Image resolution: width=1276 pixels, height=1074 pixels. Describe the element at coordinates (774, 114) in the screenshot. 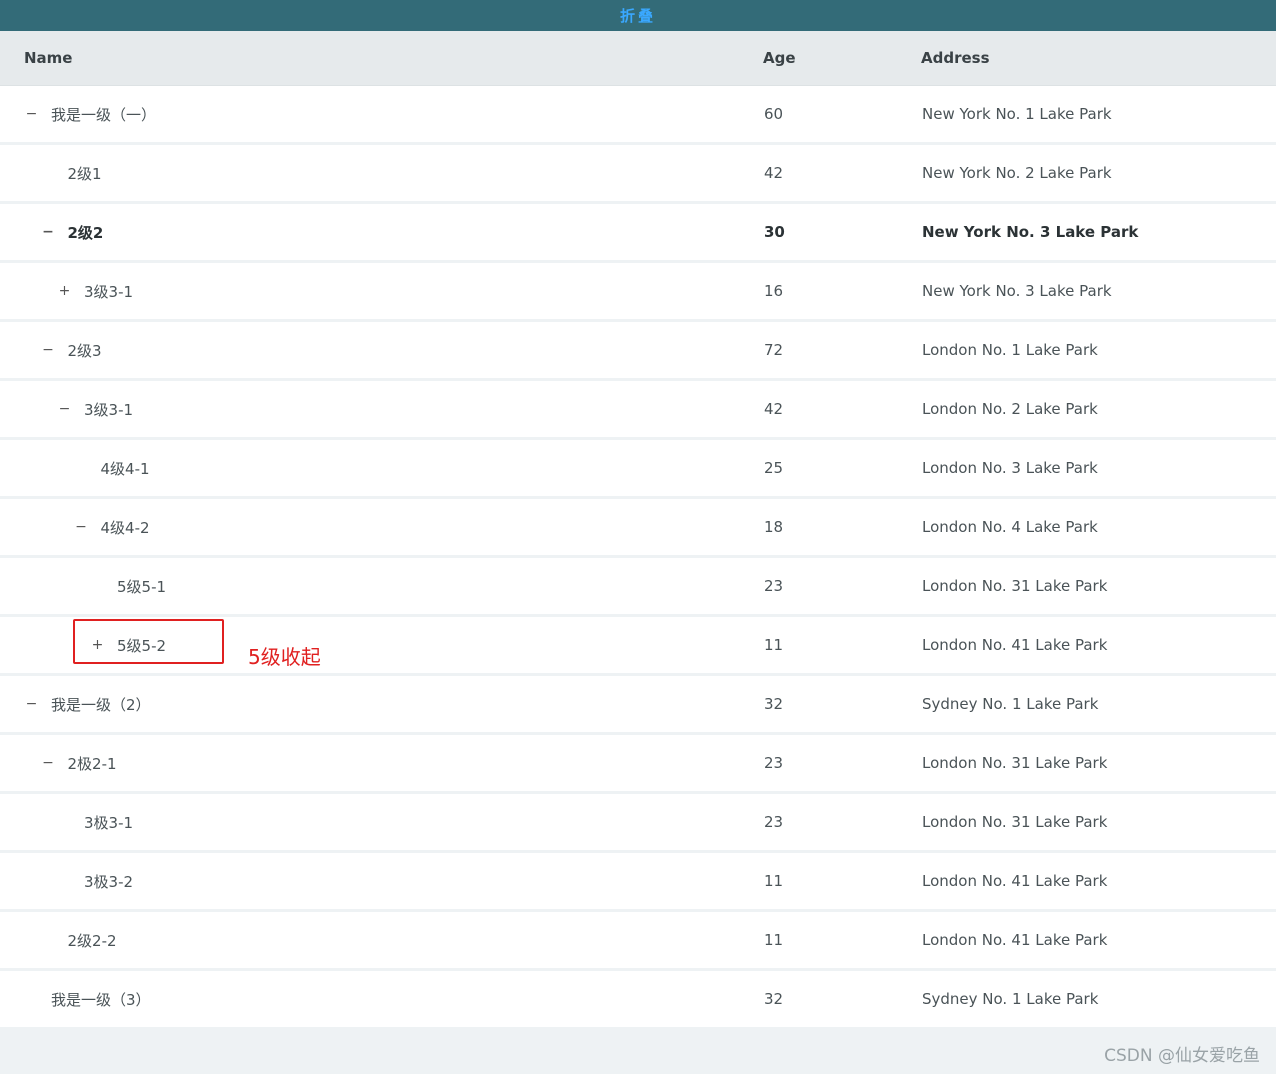

I see `cell-age: 60` at that location.